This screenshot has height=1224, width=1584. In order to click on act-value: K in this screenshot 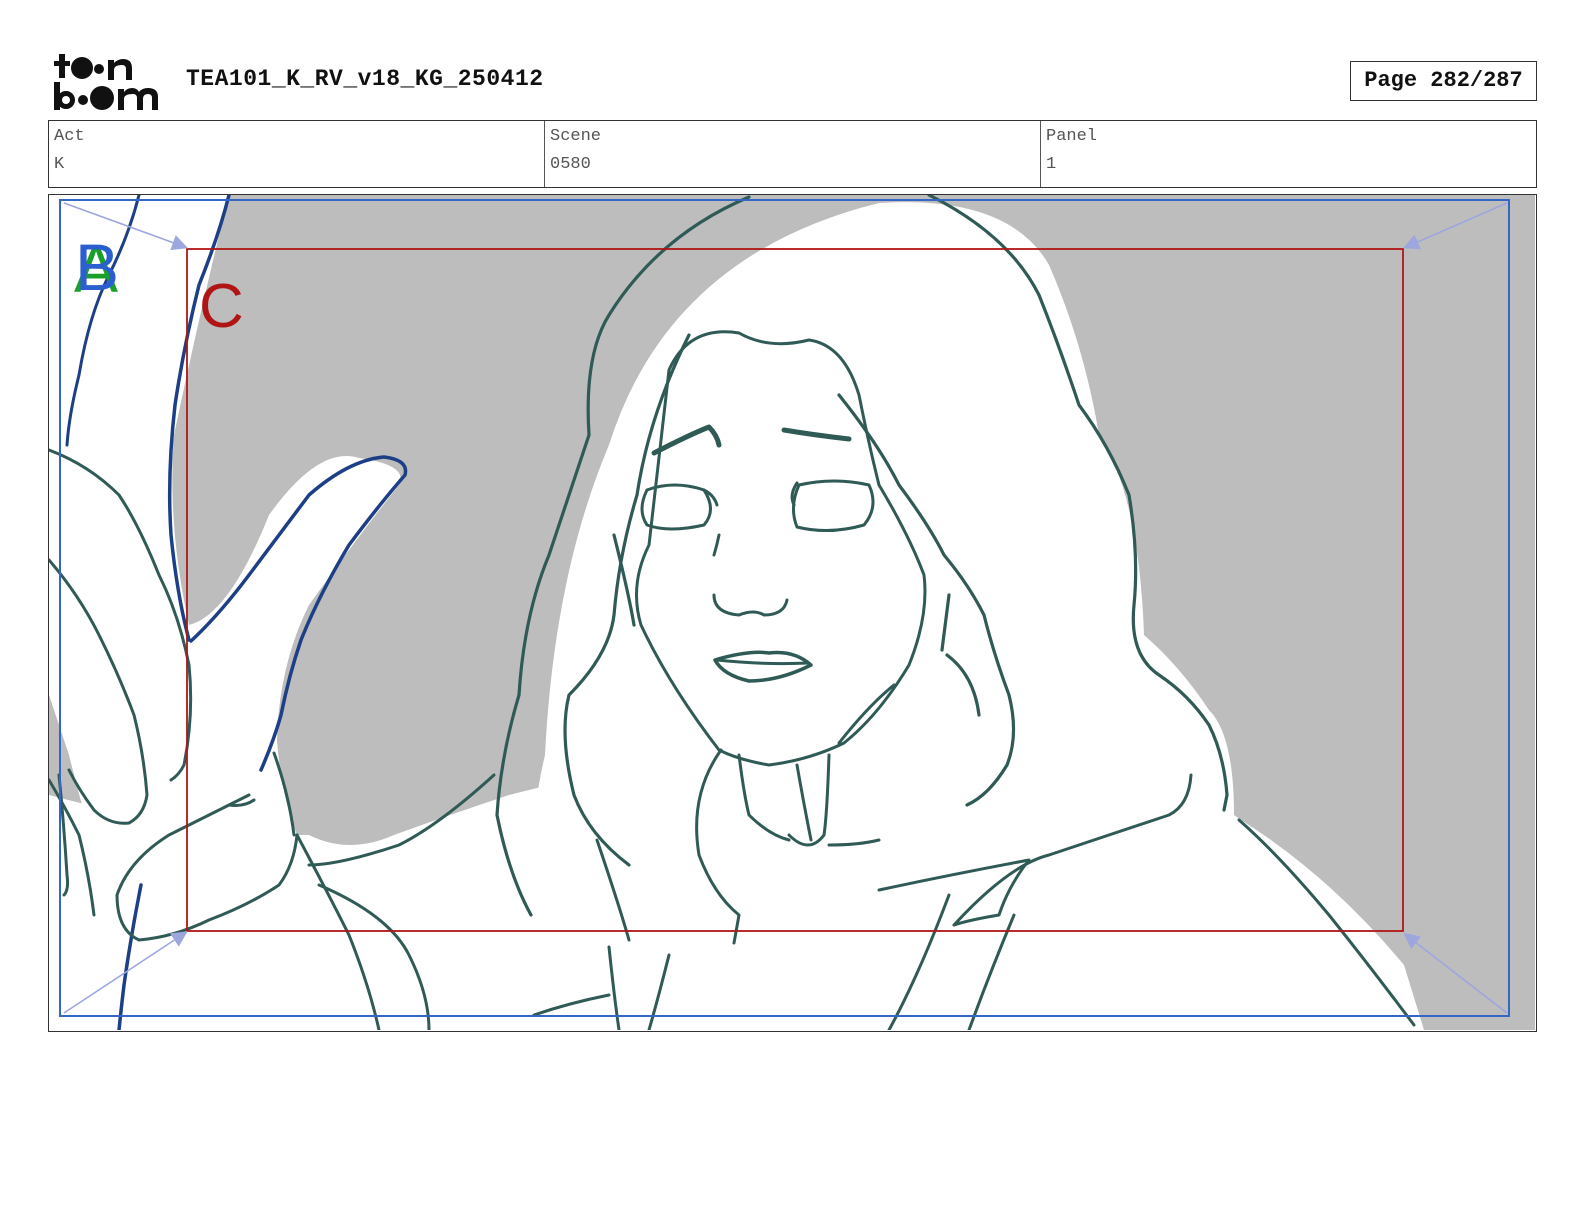, I will do `click(59, 164)`.